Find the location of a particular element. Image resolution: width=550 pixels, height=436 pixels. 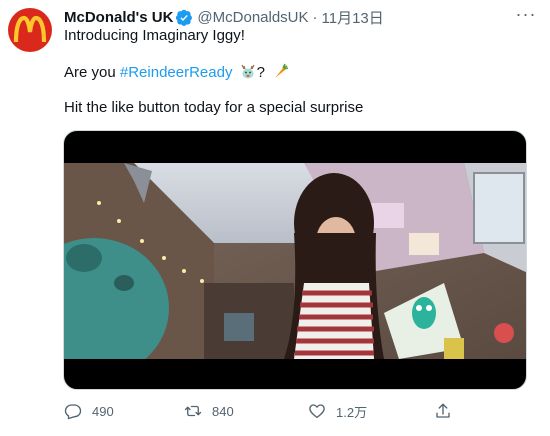

like-button: 1.2万 is located at coordinates (337, 411).